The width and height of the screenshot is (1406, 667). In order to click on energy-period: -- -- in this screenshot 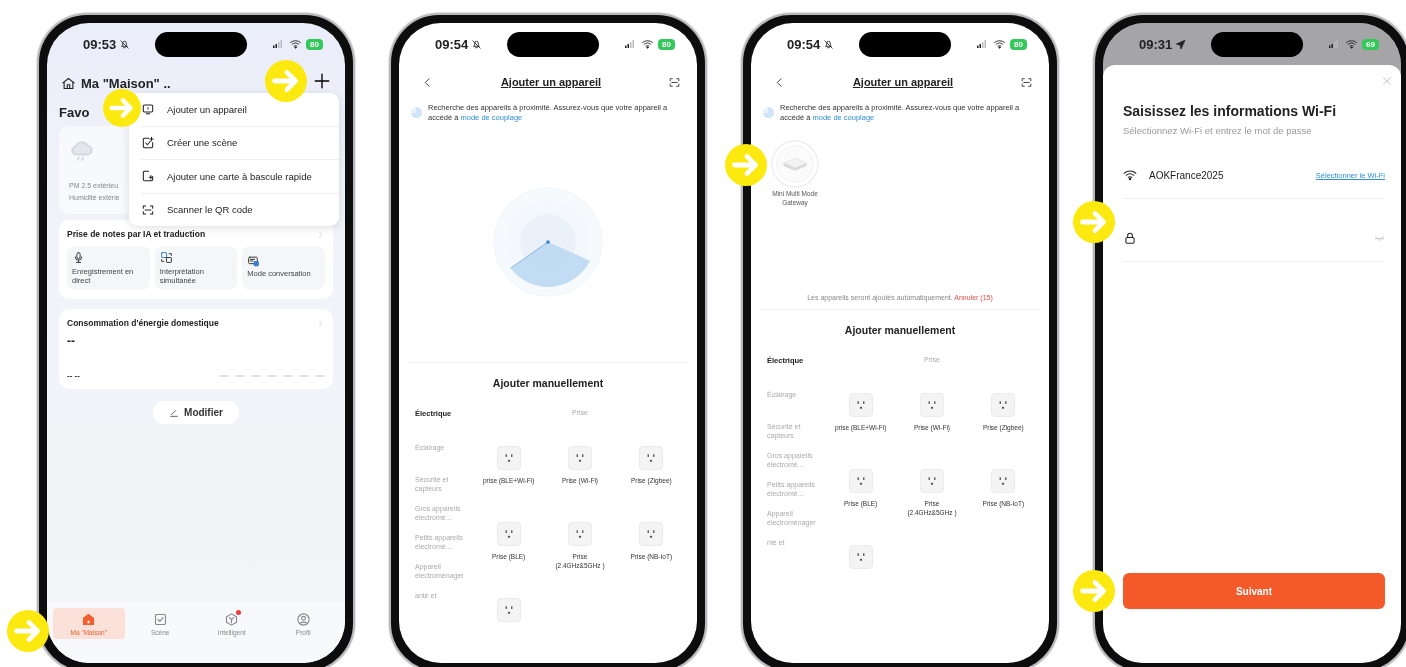, I will do `click(73, 375)`.